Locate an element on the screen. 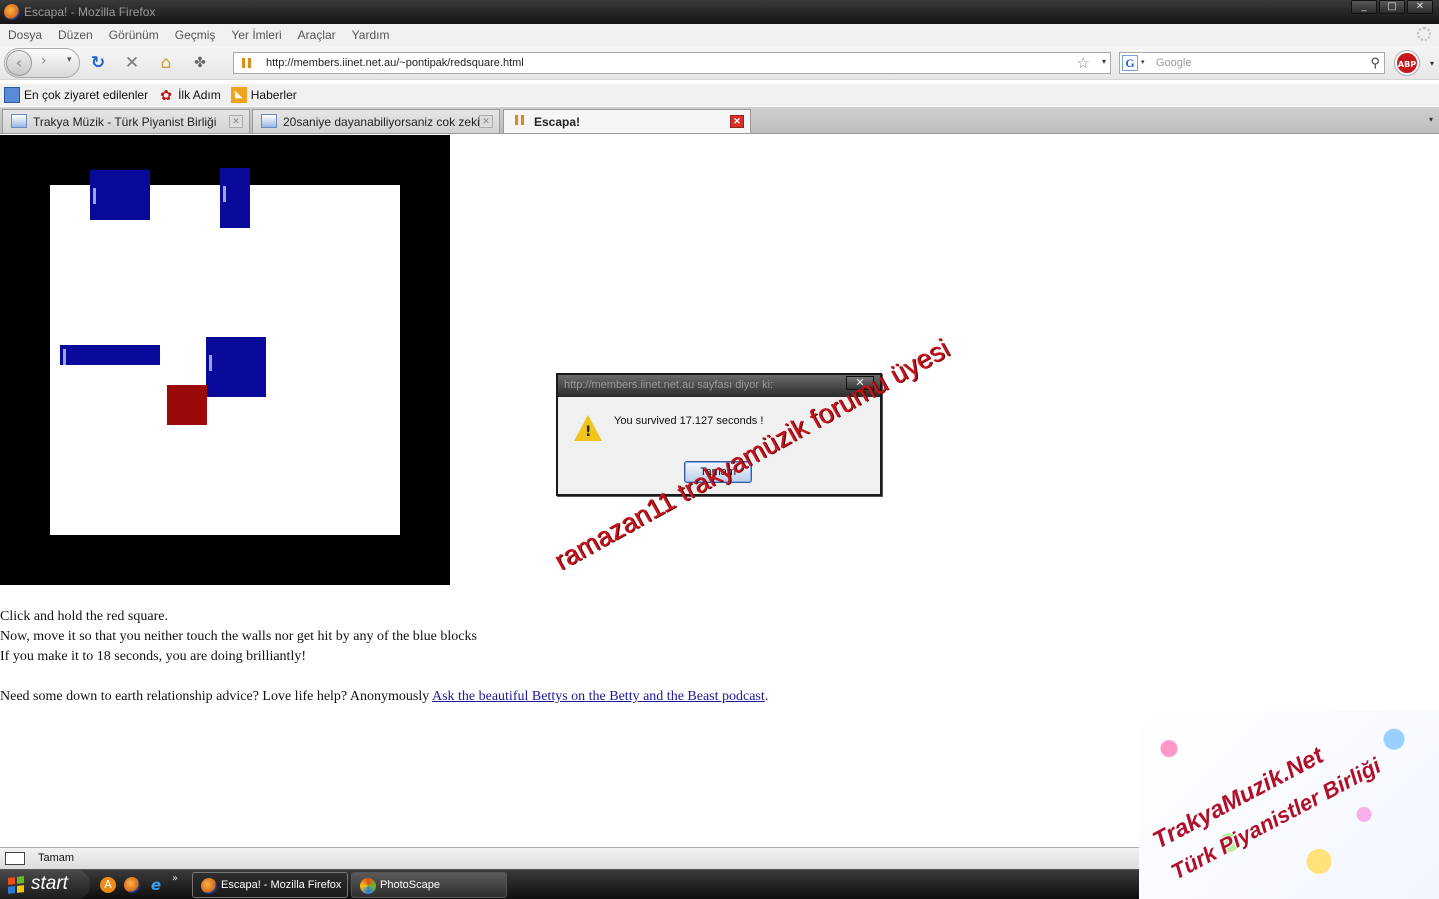 Image resolution: width=1439 pixels, height=899 pixels. tab-escapa: Escapa! ✕ is located at coordinates (627, 121).